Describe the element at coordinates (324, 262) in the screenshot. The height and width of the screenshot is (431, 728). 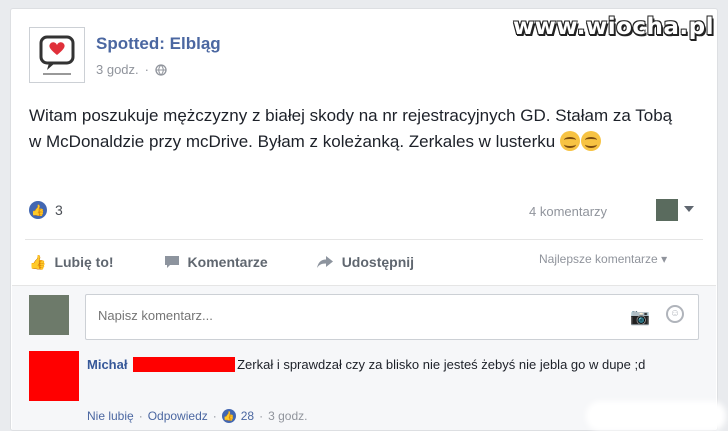
I see `share-arrow-icon` at that location.